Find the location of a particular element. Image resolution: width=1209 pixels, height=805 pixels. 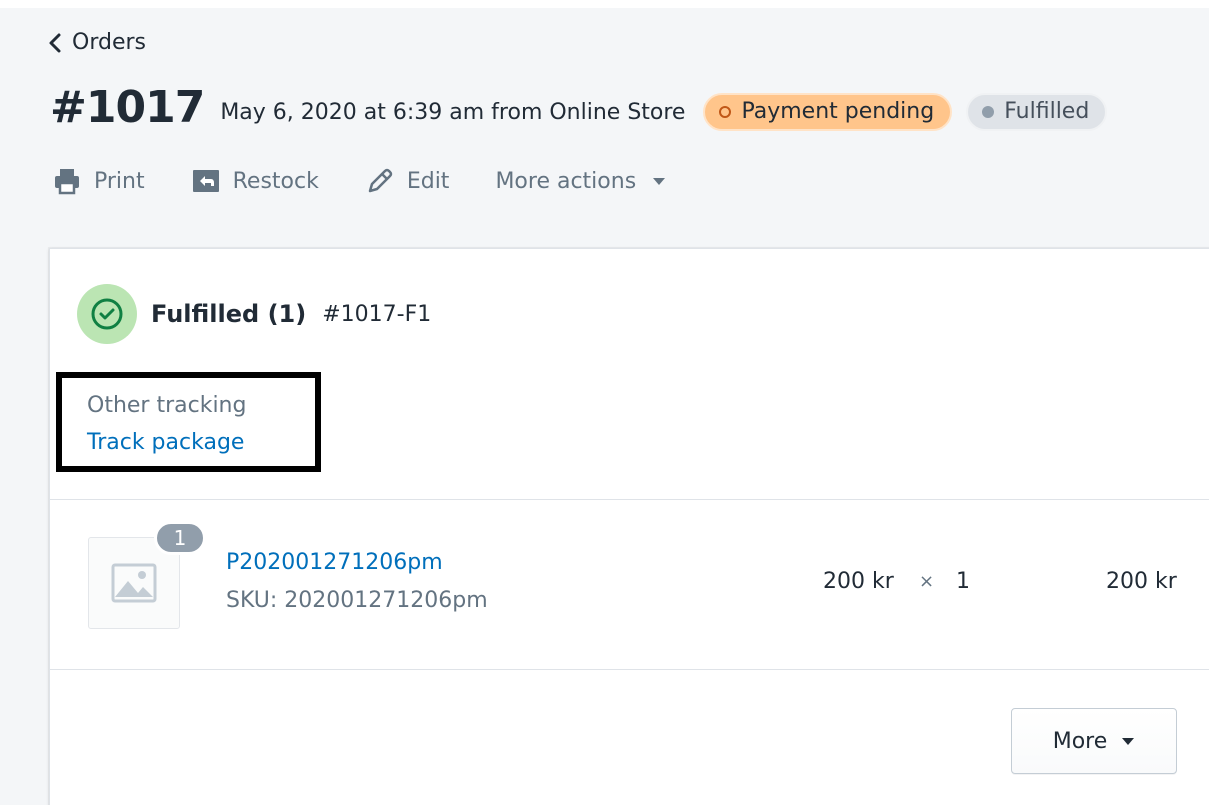

print-icon is located at coordinates (67, 182).